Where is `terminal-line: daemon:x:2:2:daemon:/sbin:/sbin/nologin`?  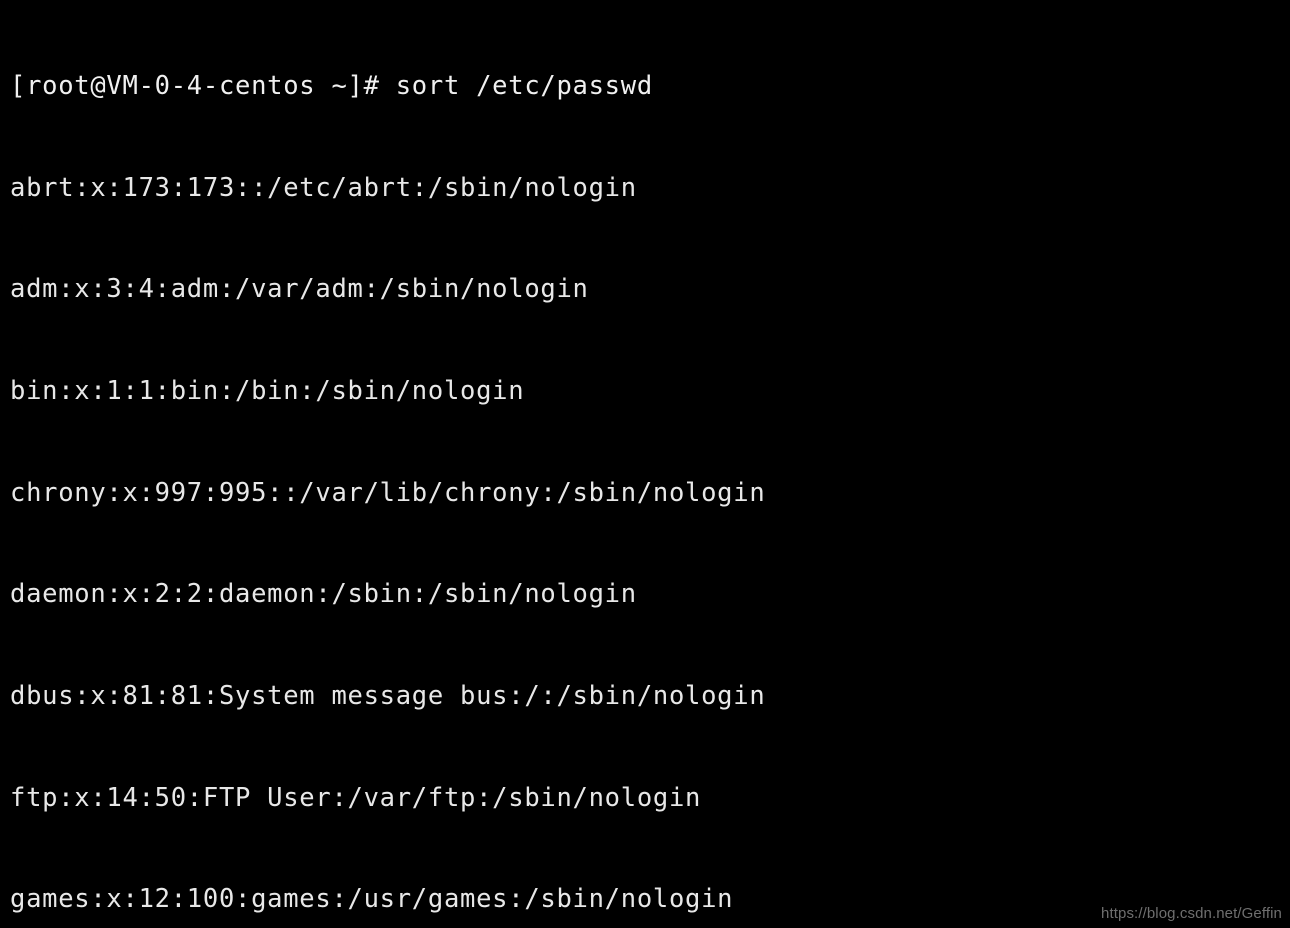 terminal-line: daemon:x:2:2:daemon:/sbin:/sbin/nologin is located at coordinates (323, 594).